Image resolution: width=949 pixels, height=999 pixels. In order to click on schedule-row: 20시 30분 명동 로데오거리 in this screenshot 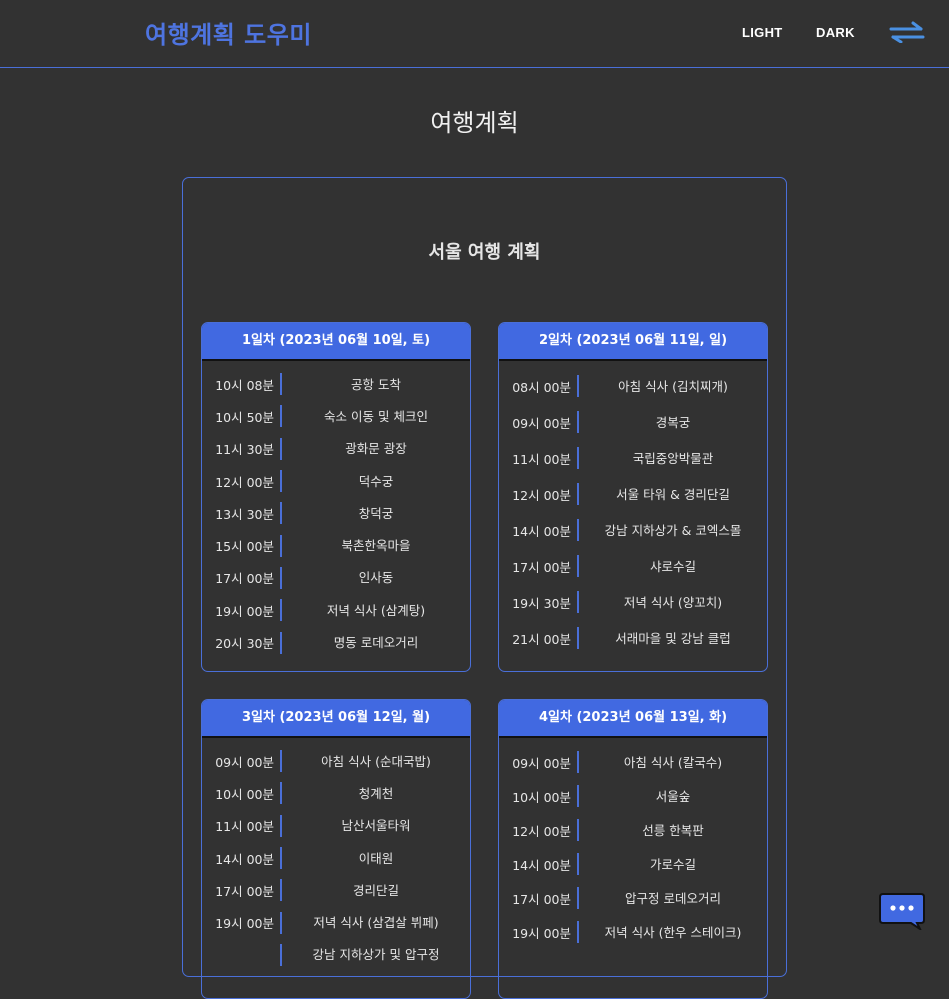, I will do `click(336, 642)`.